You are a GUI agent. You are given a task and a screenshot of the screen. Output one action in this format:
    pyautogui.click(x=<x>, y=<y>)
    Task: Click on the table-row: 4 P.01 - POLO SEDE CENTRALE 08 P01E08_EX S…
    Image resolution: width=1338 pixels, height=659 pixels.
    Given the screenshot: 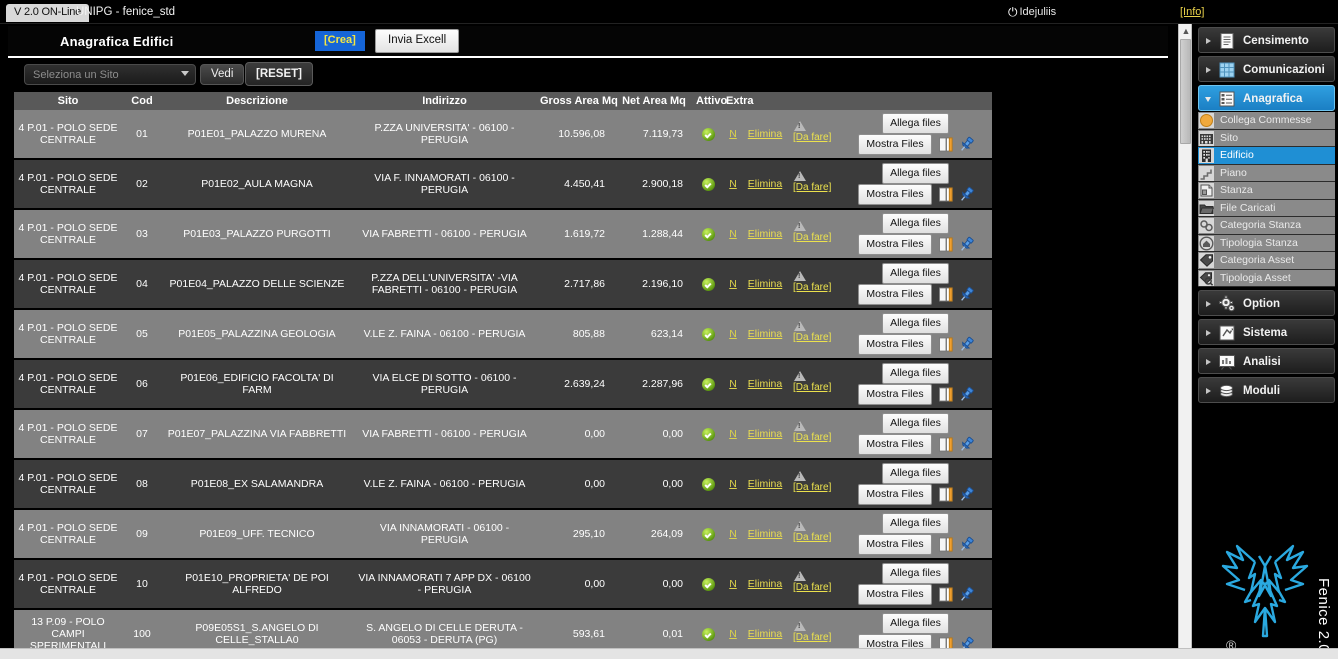 What is the action you would take?
    pyautogui.click(x=503, y=484)
    